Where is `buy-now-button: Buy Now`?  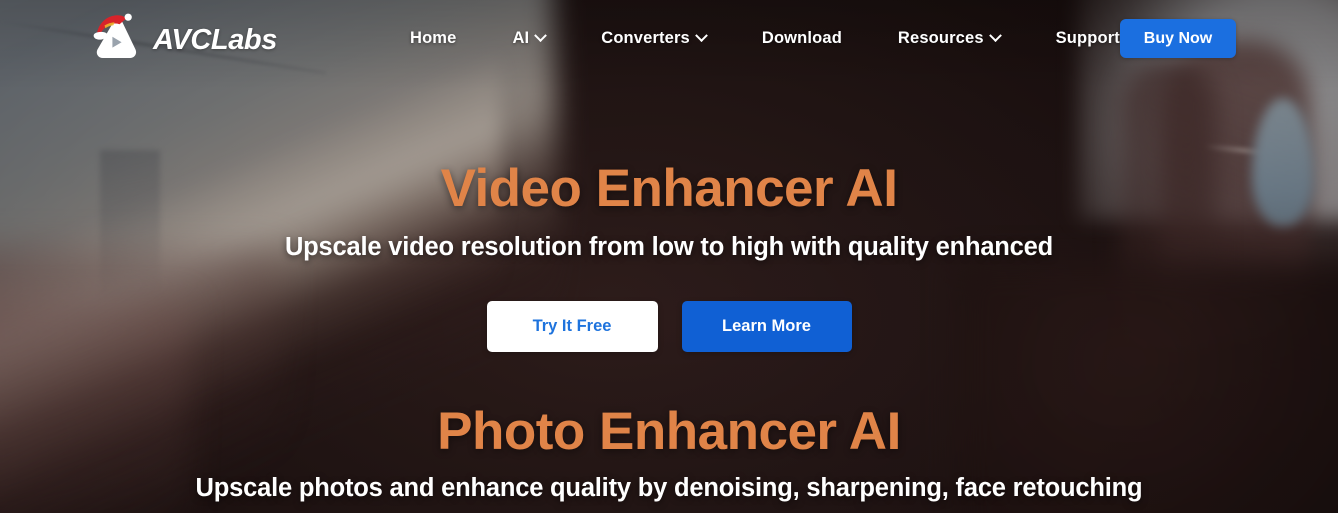
buy-now-button: Buy Now is located at coordinates (1178, 38).